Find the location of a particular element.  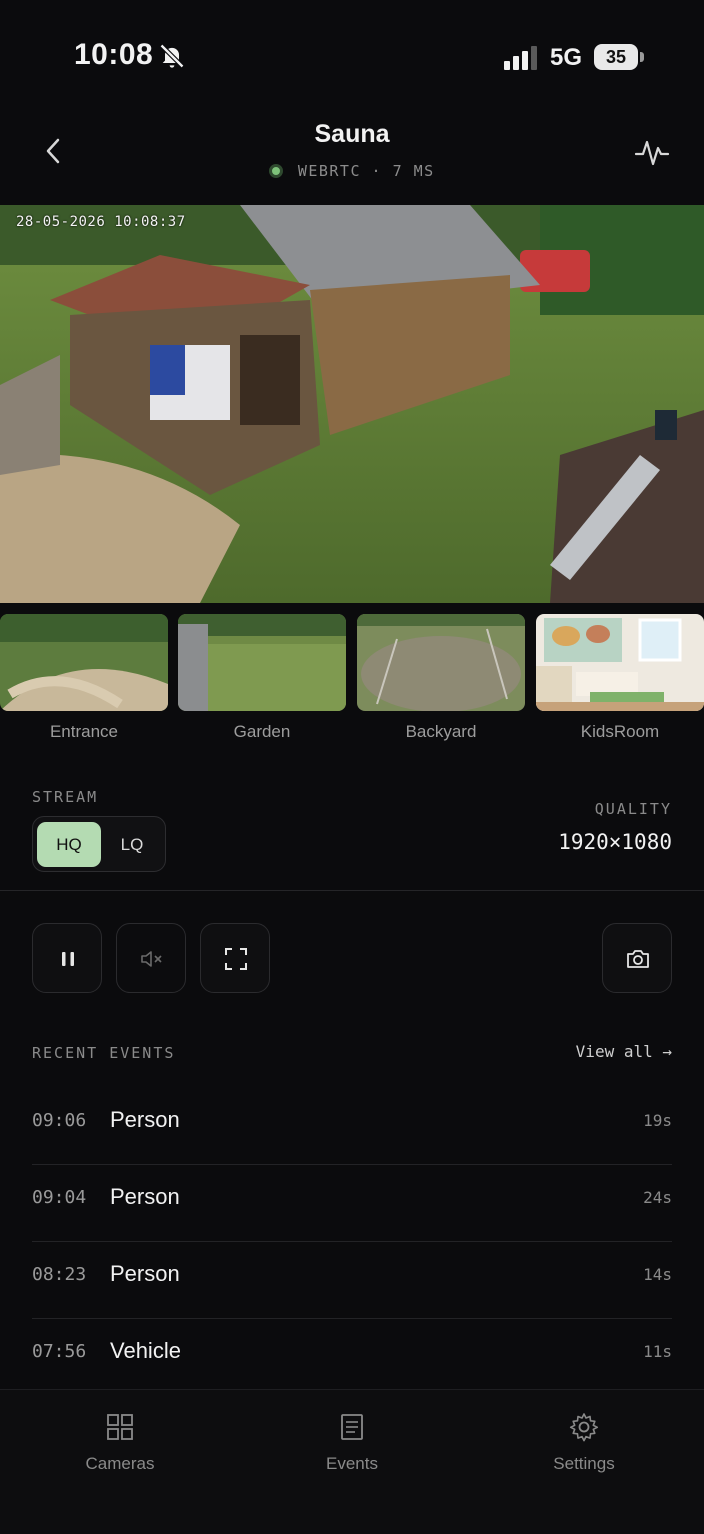

fullscreen-button is located at coordinates (235, 958).